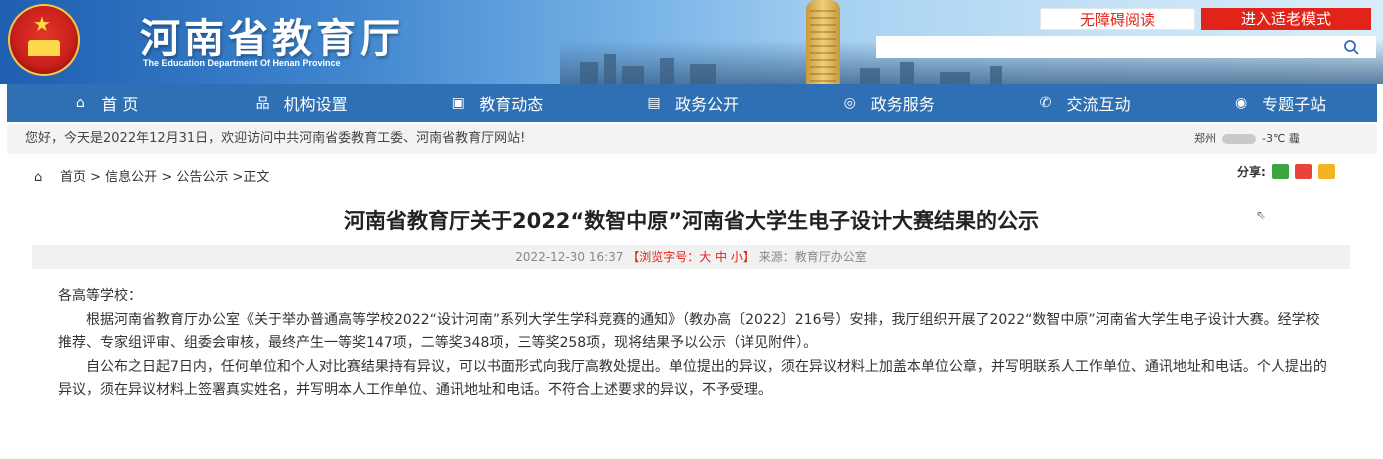 The width and height of the screenshot is (1383, 459). Describe the element at coordinates (1241, 103) in the screenshot. I see `target-icon: ◉` at that location.